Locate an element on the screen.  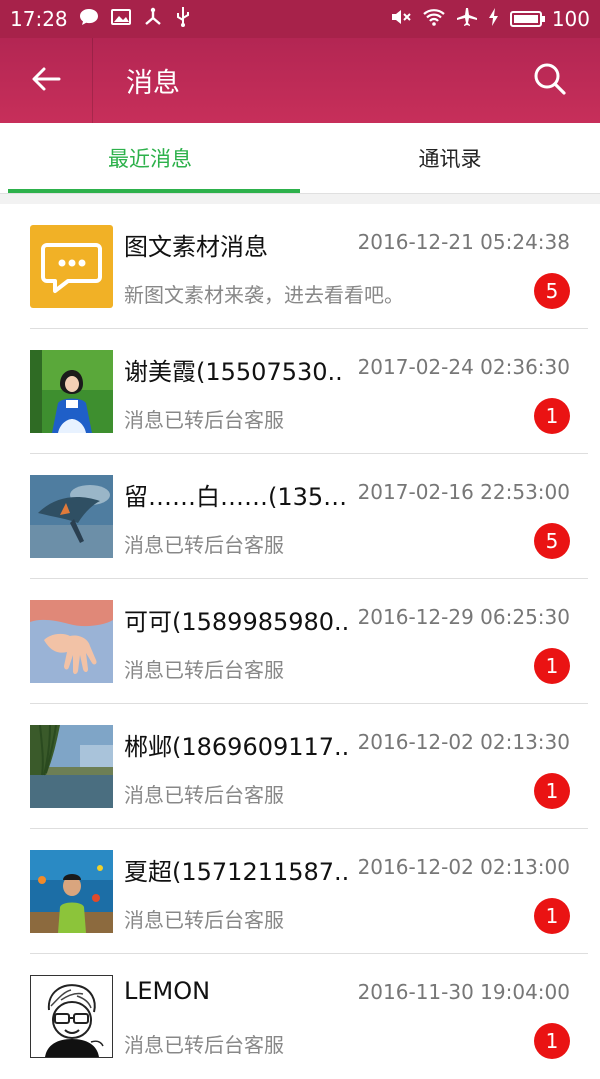
news-chat-icon is located at coordinates (71, 266).